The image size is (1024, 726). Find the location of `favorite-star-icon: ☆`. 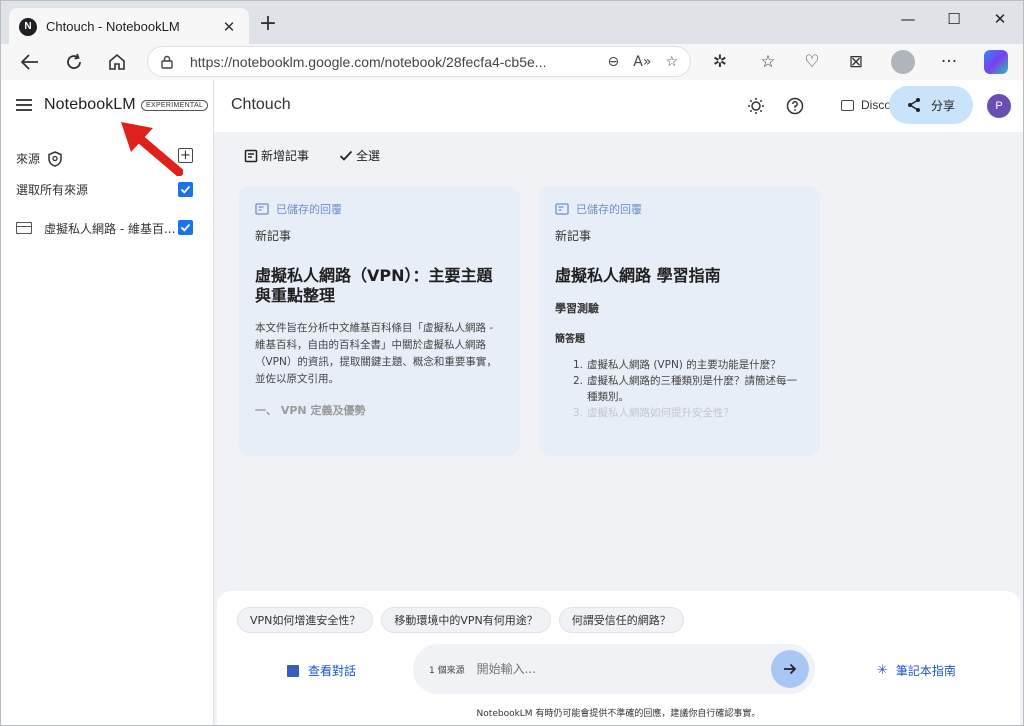

favorite-star-icon: ☆ is located at coordinates (671, 62).